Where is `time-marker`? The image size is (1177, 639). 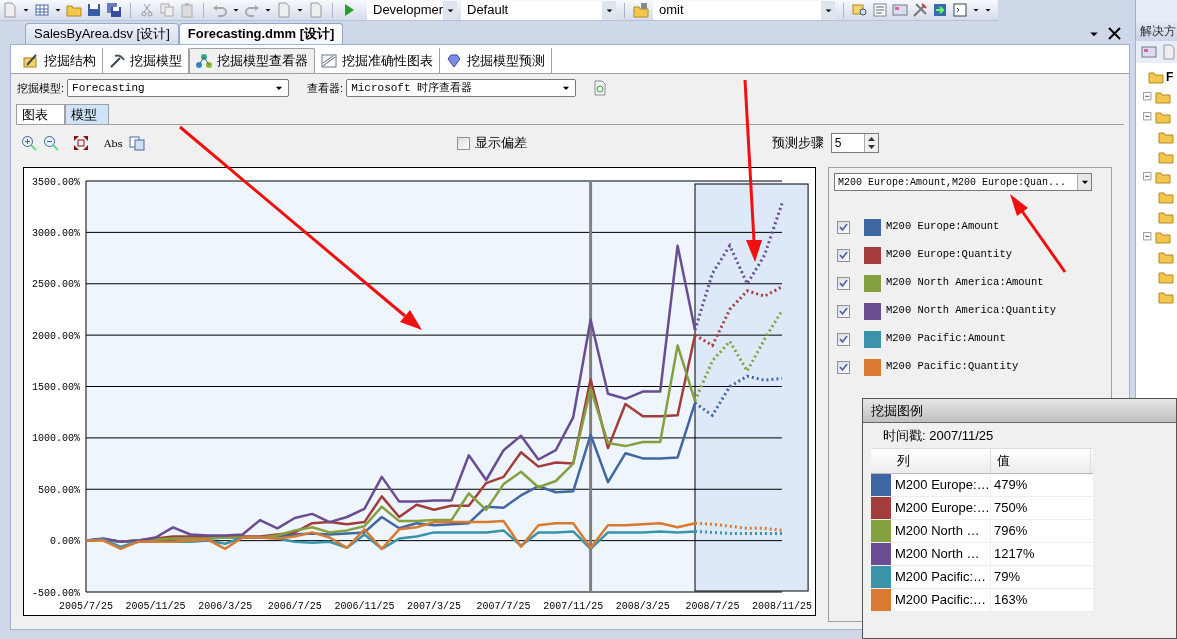 time-marker is located at coordinates (591, 386).